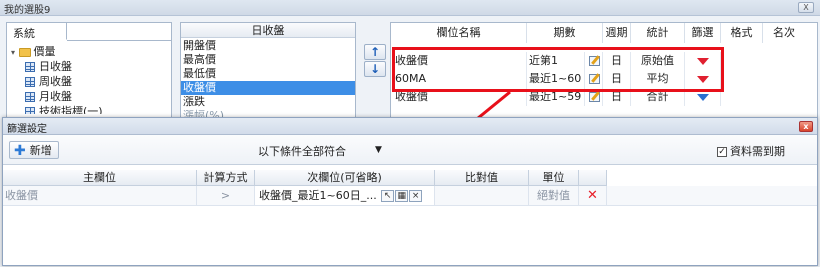  Describe the element at coordinates (482, 195) in the screenshot. I see `cell-compare-value` at that location.